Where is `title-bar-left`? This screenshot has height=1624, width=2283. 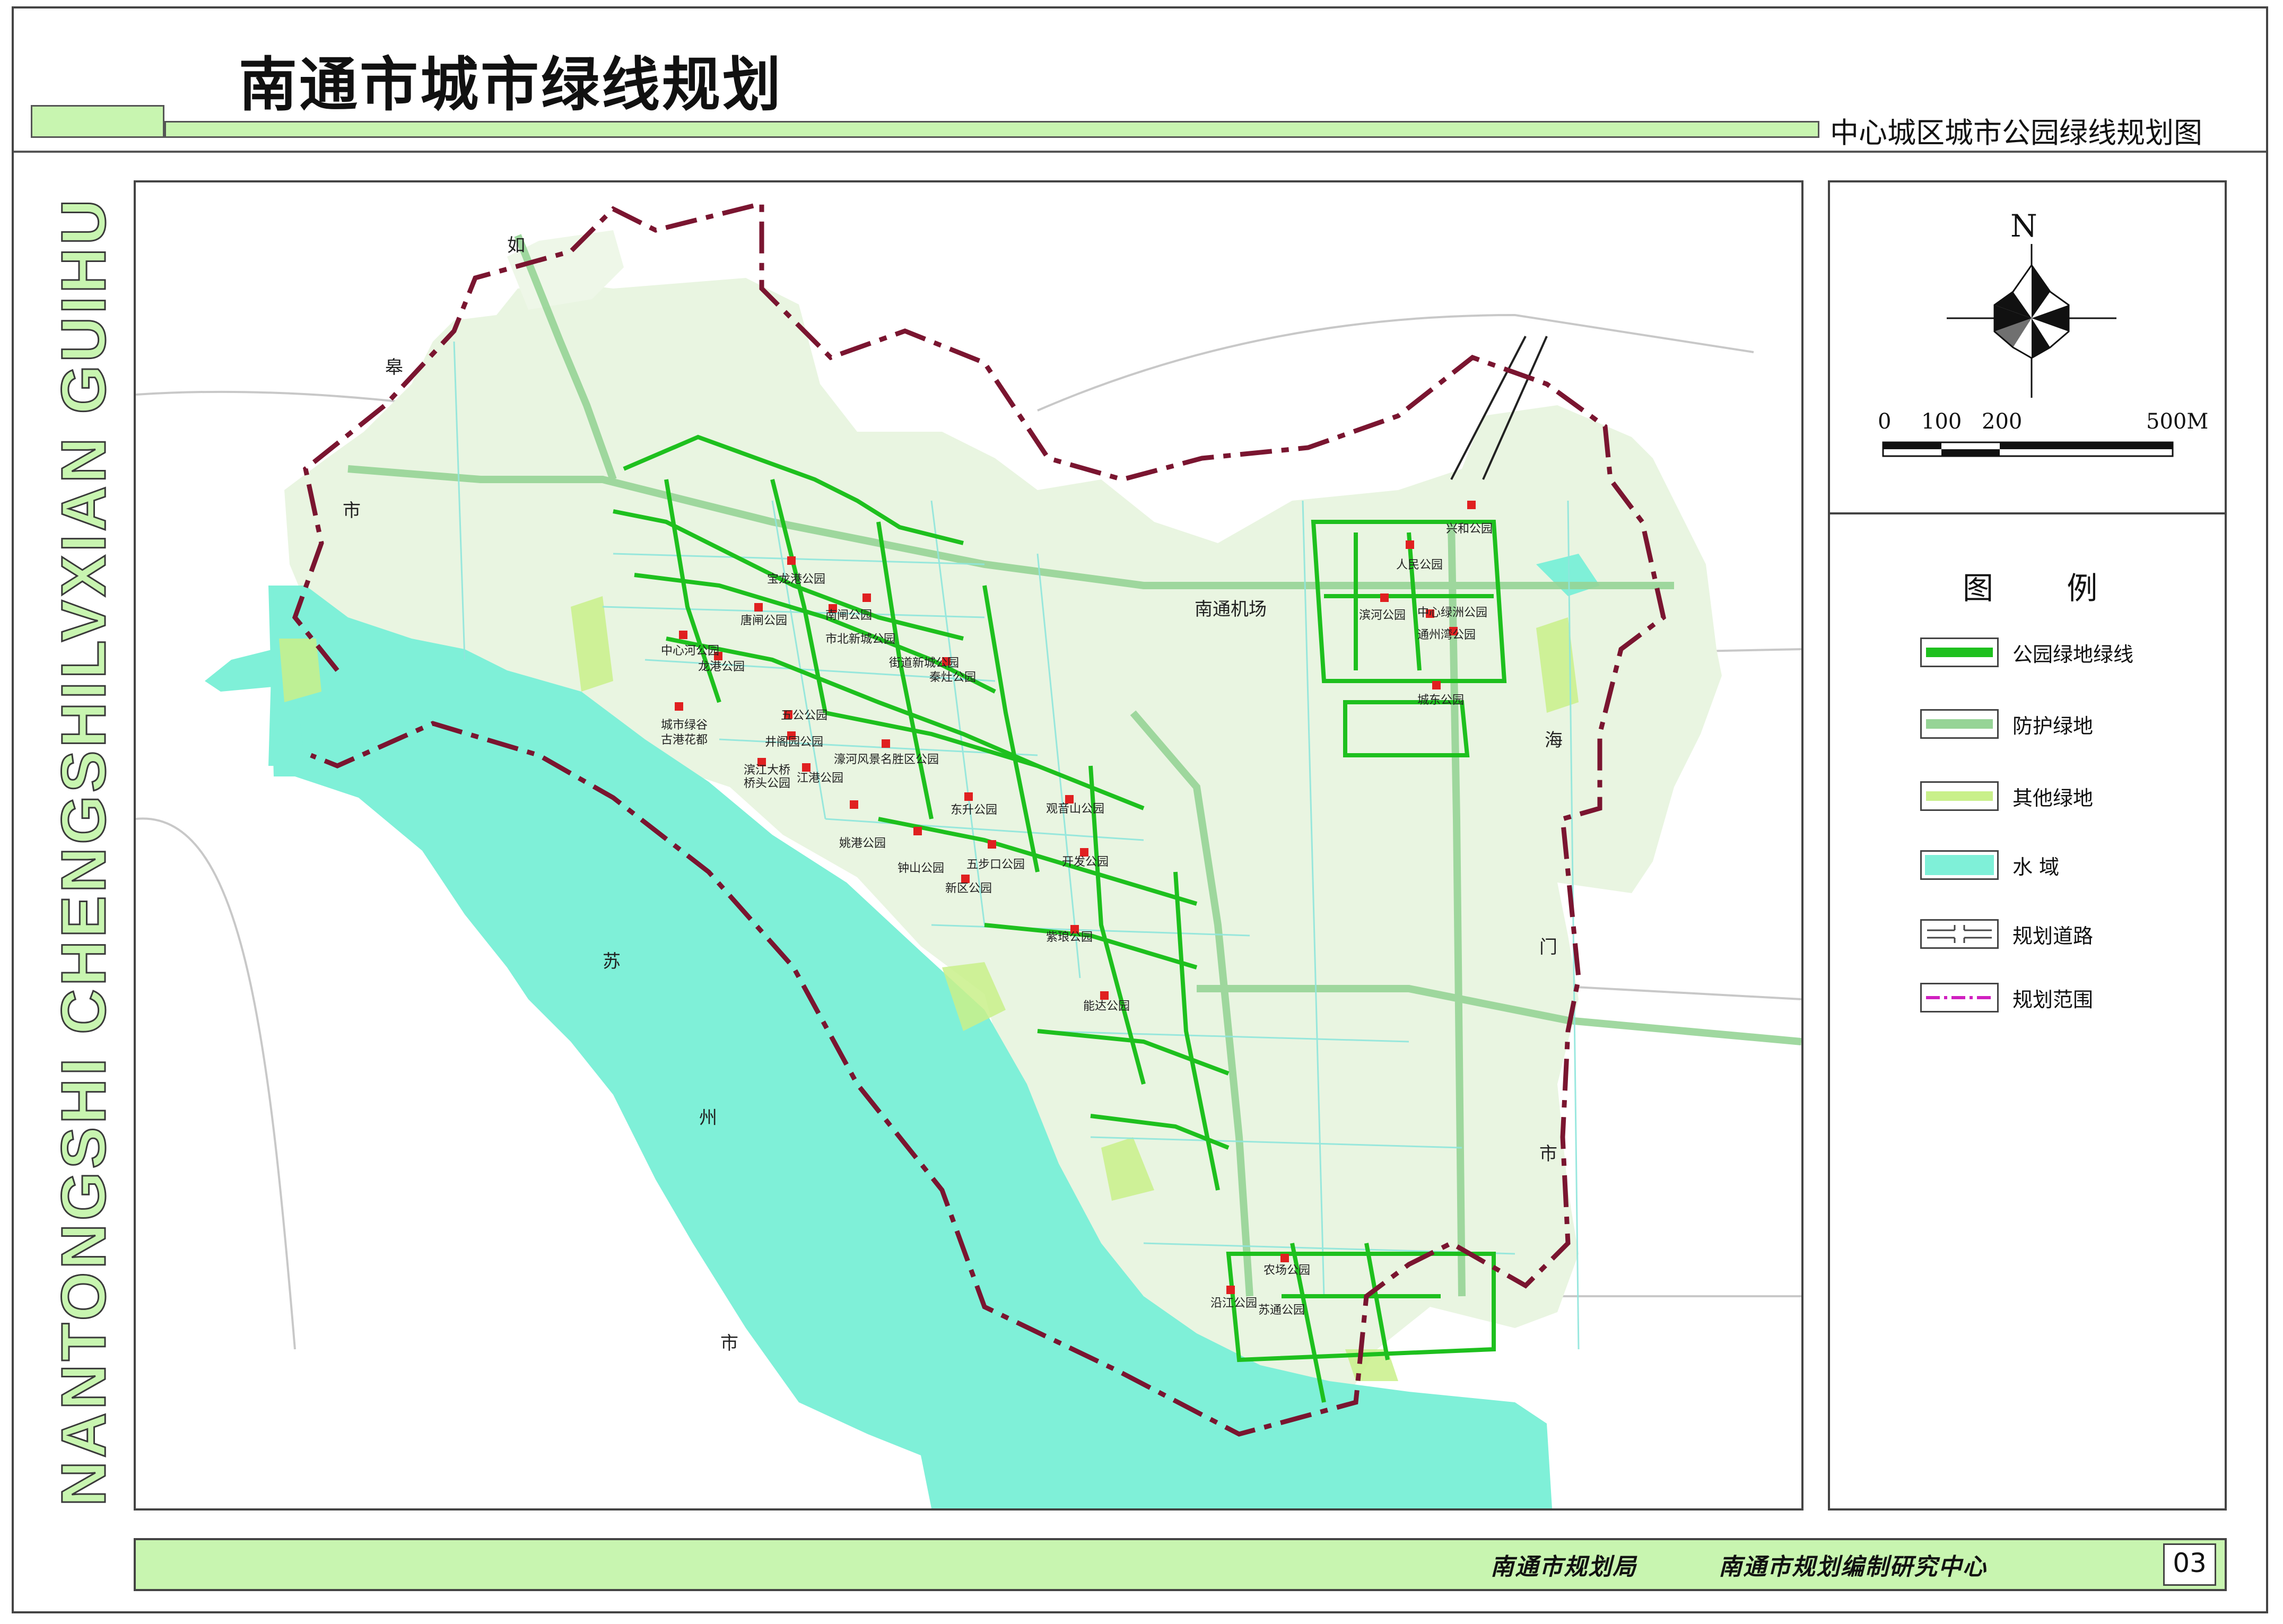
title-bar-left is located at coordinates (97, 121).